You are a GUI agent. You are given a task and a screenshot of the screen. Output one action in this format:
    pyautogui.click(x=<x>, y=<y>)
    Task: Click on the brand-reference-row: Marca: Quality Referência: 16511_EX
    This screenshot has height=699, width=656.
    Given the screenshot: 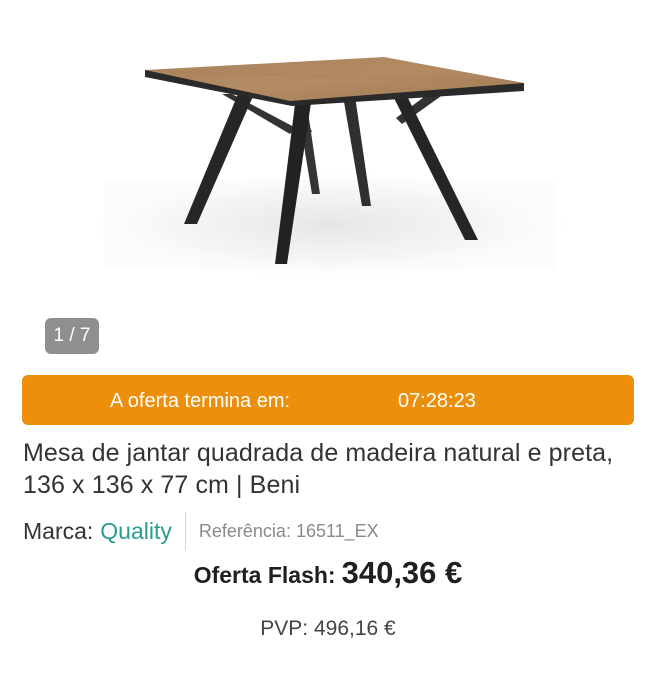 What is the action you would take?
    pyautogui.click(x=201, y=531)
    